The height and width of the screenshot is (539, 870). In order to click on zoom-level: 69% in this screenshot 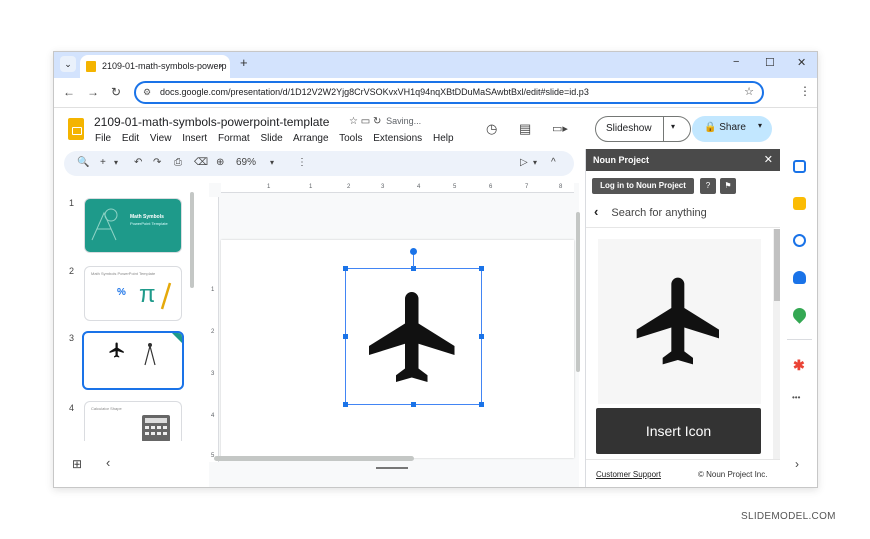, I will do `click(246, 162)`.